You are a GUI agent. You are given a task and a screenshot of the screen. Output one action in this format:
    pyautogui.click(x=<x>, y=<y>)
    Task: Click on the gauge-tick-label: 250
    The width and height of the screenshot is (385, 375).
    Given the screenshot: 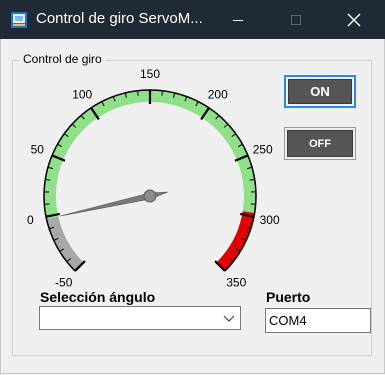 What is the action you would take?
    pyautogui.click(x=263, y=149)
    